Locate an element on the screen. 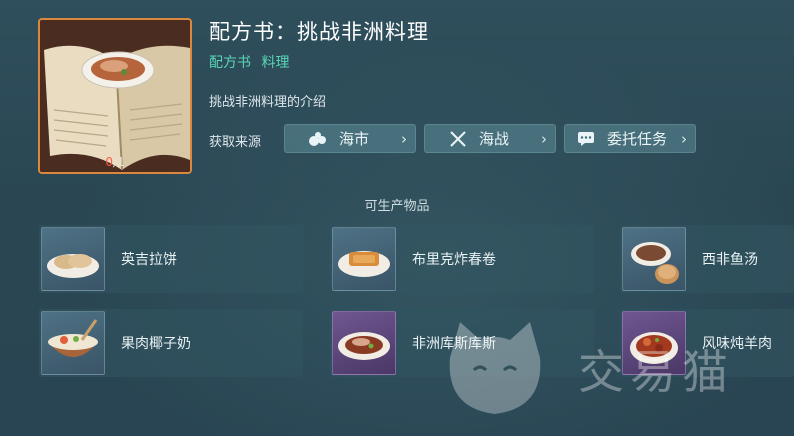 The height and width of the screenshot is (436, 794). source-button-market: 海市 › is located at coordinates (350, 138).